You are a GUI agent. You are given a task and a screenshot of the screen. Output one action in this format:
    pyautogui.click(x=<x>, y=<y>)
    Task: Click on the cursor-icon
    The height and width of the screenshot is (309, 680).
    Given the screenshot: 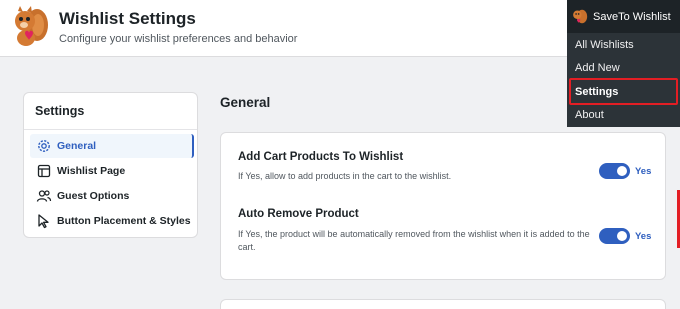 What is the action you would take?
    pyautogui.click(x=44, y=221)
    